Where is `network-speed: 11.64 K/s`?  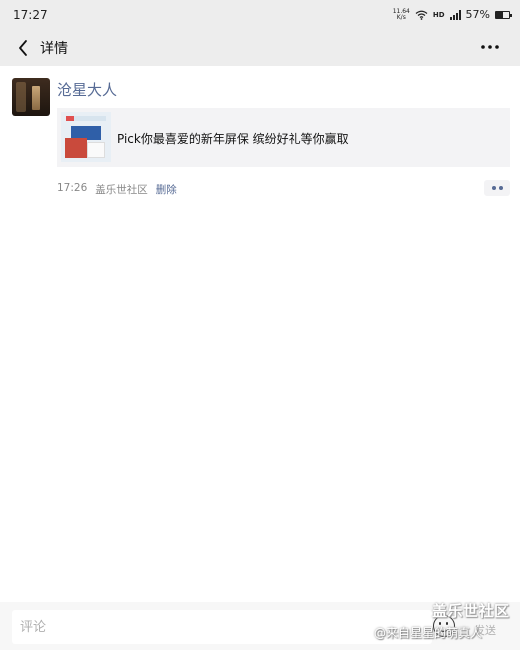
network-speed: 11.64 K/s is located at coordinates (401, 14).